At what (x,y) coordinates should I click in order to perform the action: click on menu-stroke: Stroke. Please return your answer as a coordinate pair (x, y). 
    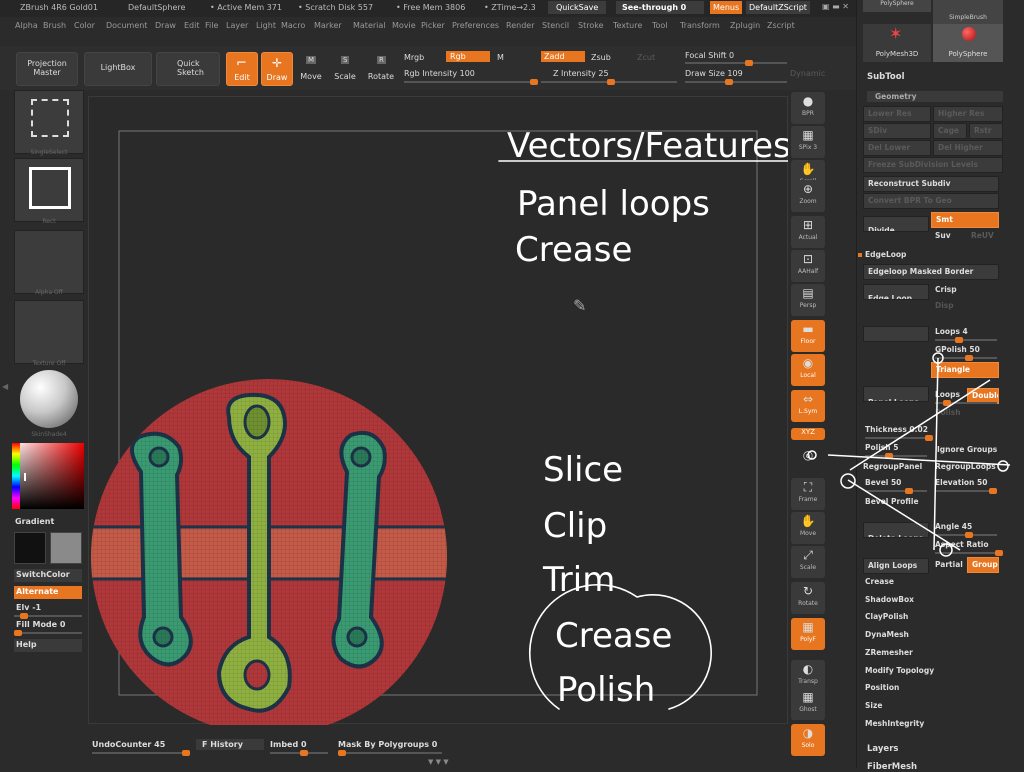
    Looking at the image, I should click on (591, 25).